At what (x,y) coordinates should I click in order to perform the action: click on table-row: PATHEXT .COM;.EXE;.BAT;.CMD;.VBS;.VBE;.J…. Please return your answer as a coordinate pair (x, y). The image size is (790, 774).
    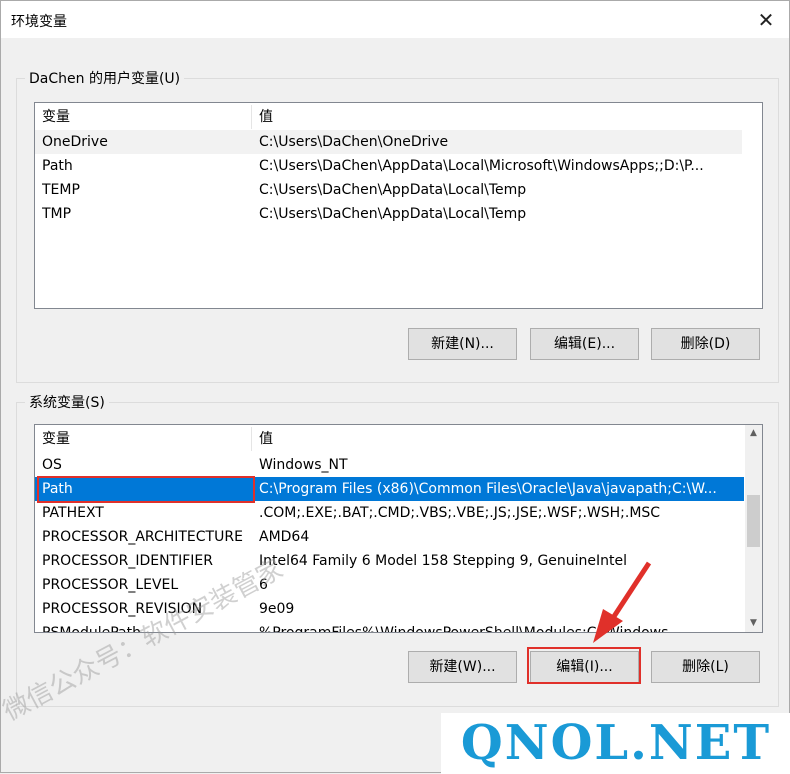
    Looking at the image, I should click on (389, 513).